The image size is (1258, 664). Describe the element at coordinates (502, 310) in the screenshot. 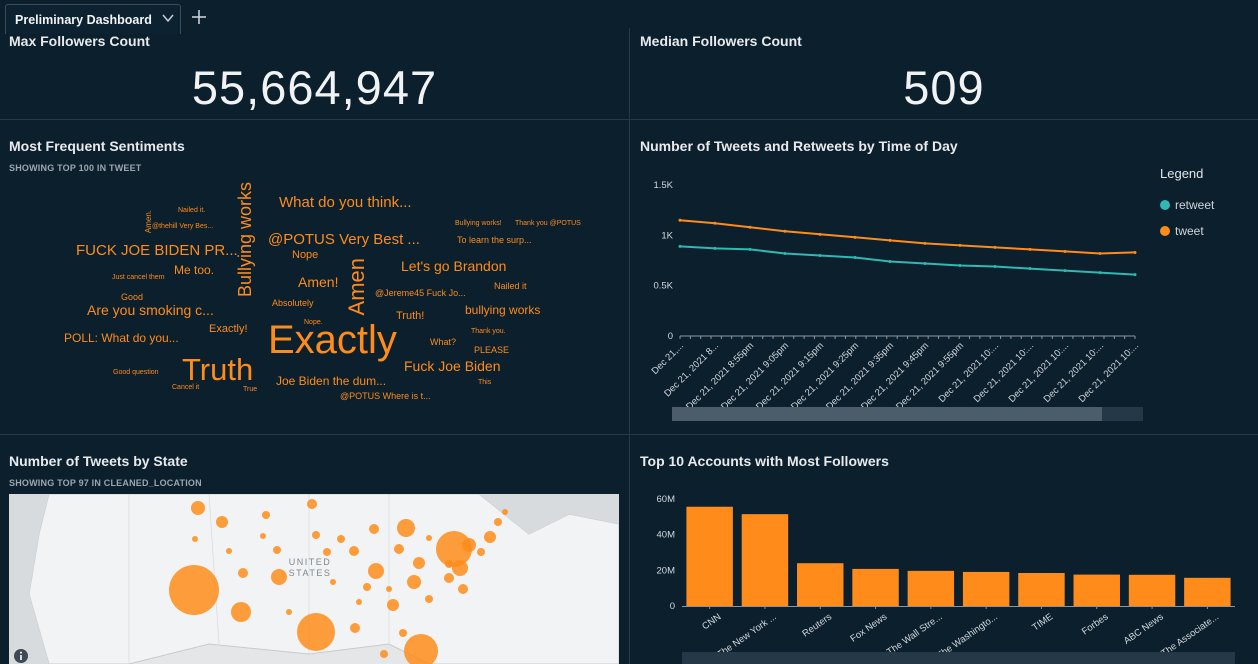

I see `word-cloud-word: bullying works` at that location.